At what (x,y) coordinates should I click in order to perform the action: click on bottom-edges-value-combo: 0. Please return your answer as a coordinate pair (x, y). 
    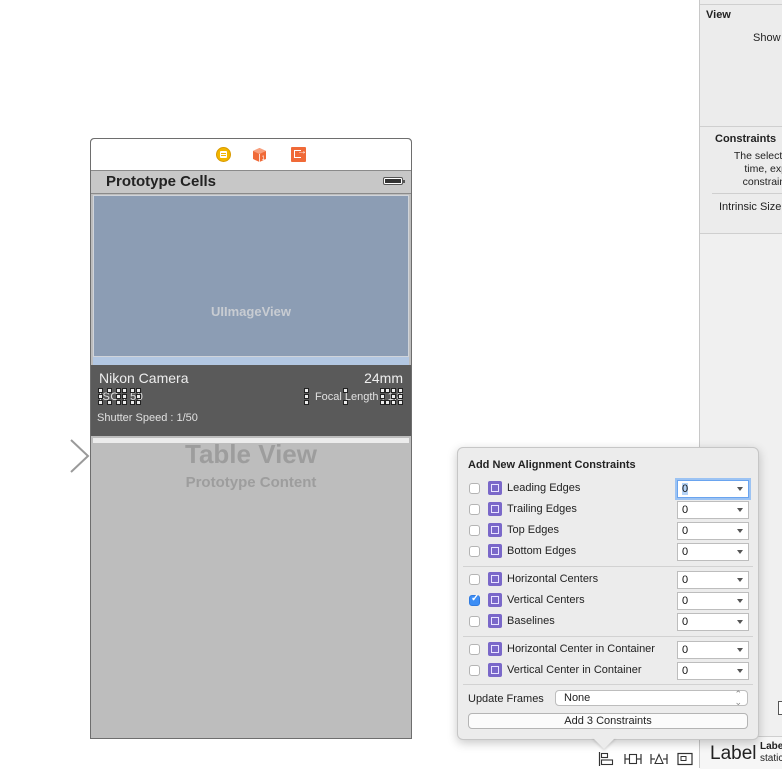
    Looking at the image, I should click on (713, 552).